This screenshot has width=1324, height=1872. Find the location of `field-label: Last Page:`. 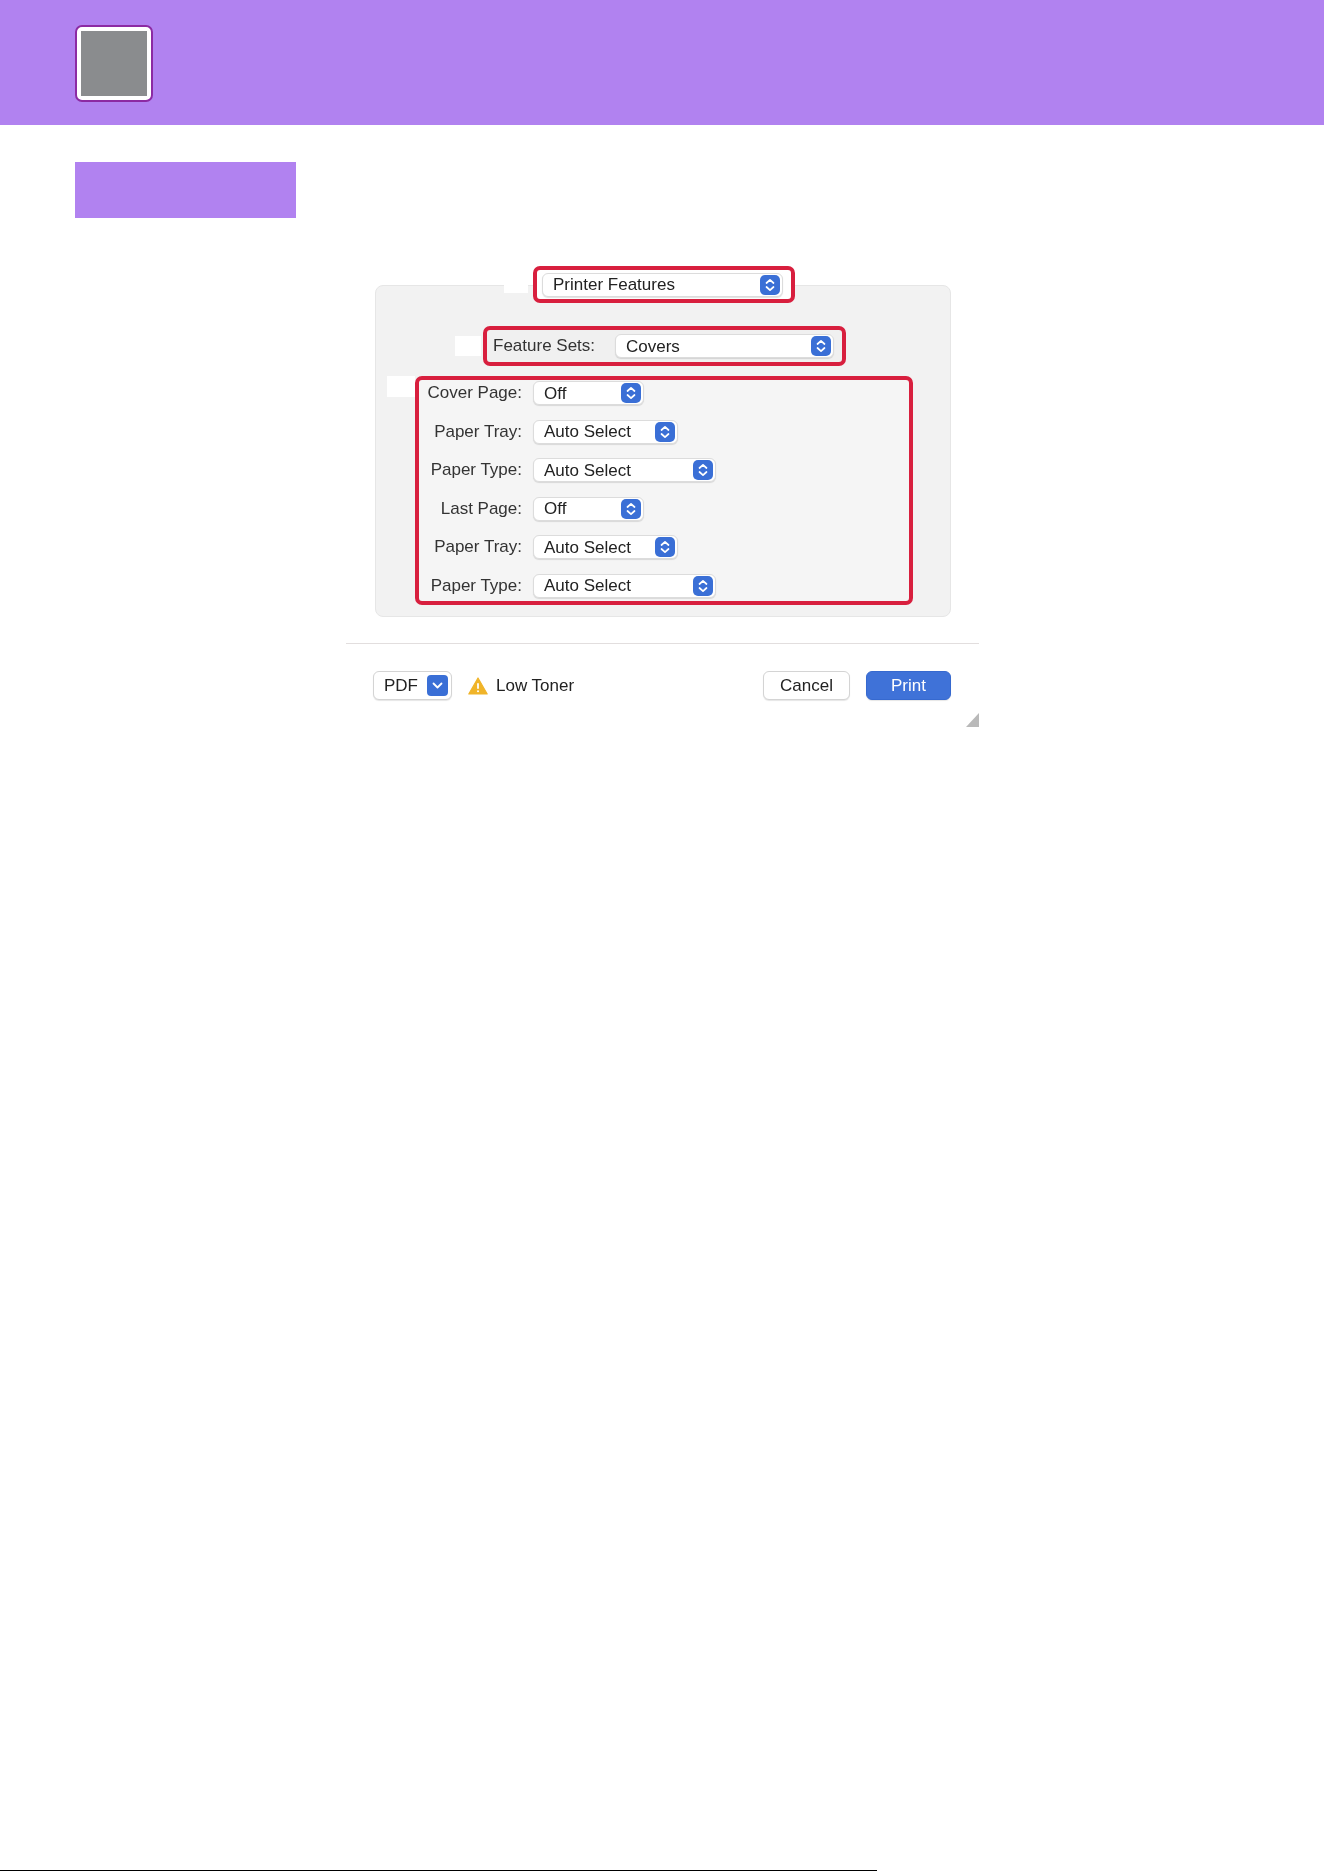

field-label: Last Page: is located at coordinates (480, 508).